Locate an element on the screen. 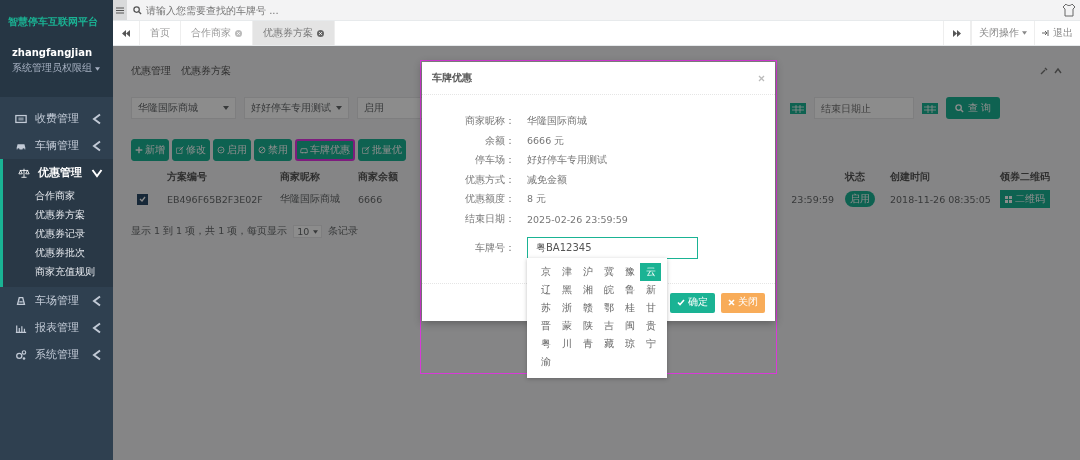 This screenshot has width=1080, height=460. menu-item: 车辆管理 is located at coordinates (56, 145).